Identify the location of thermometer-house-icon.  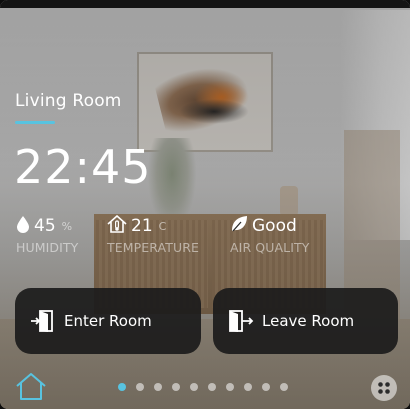
(117, 225).